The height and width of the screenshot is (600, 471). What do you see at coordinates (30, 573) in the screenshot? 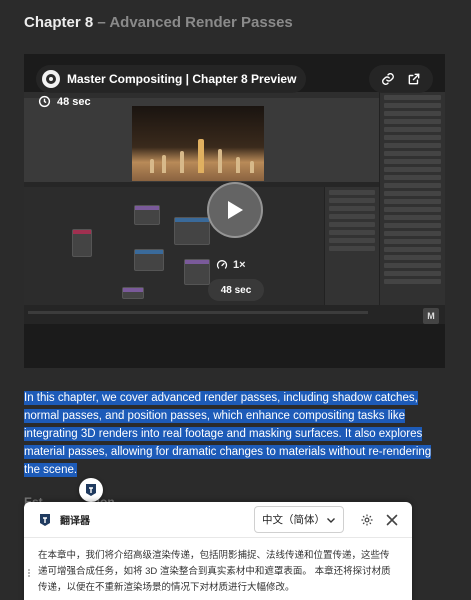
I see `drag-handle-icon` at bounding box center [30, 573].